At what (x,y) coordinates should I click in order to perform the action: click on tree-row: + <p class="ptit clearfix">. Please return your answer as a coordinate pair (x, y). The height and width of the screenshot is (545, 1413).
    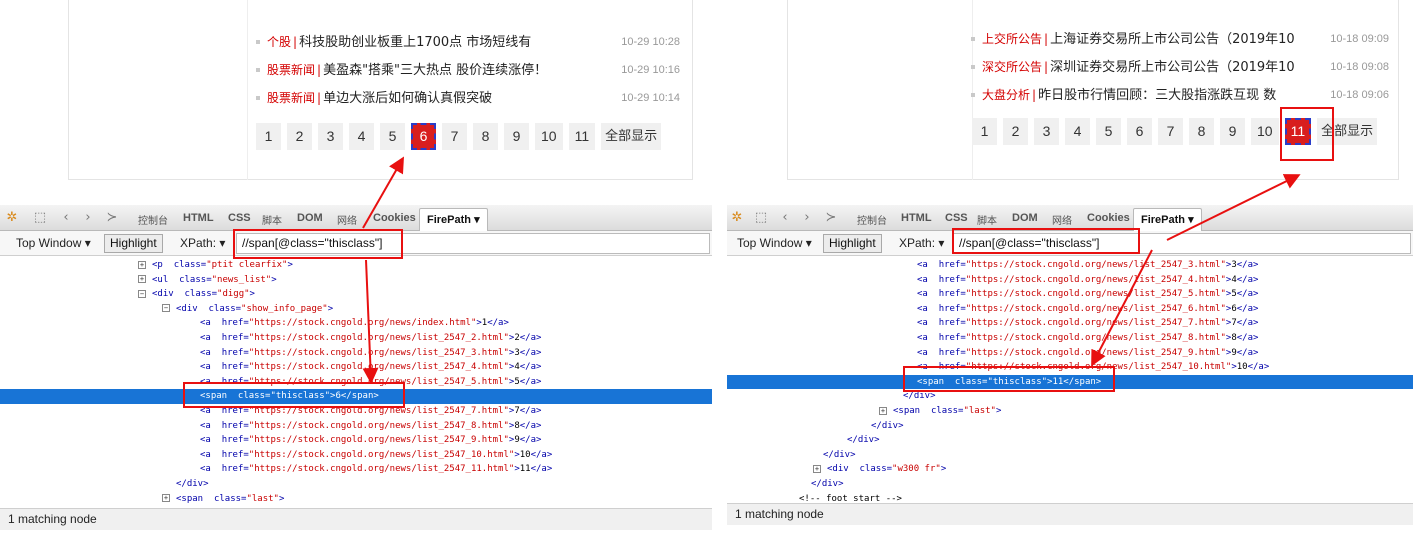
    Looking at the image, I should click on (356, 265).